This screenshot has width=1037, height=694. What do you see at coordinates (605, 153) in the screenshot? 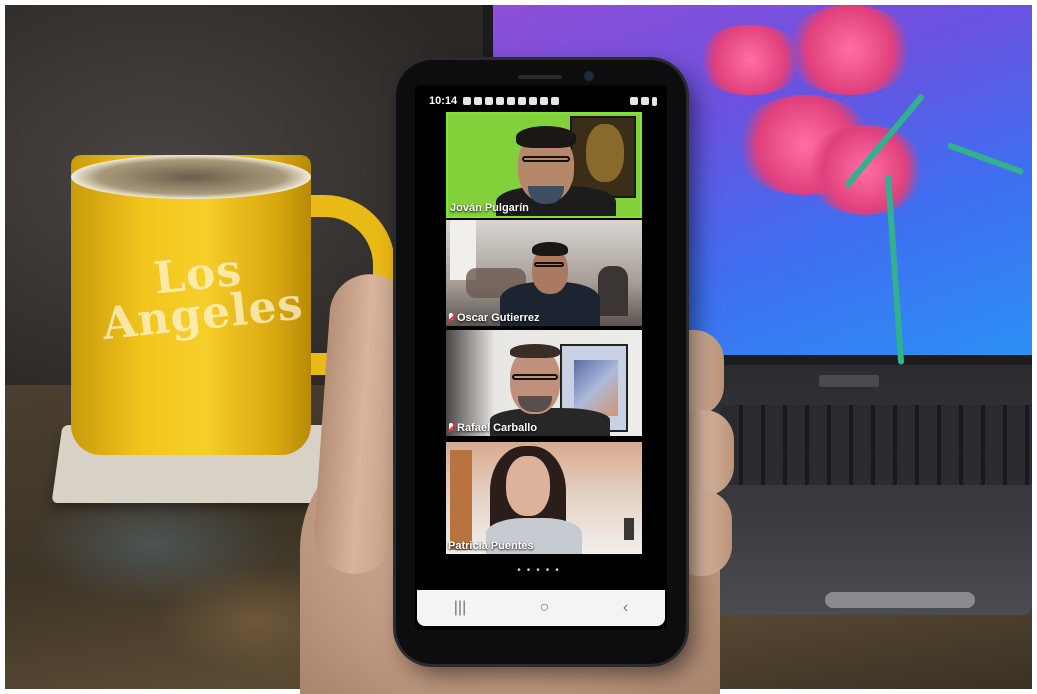
I see `painting-face` at bounding box center [605, 153].